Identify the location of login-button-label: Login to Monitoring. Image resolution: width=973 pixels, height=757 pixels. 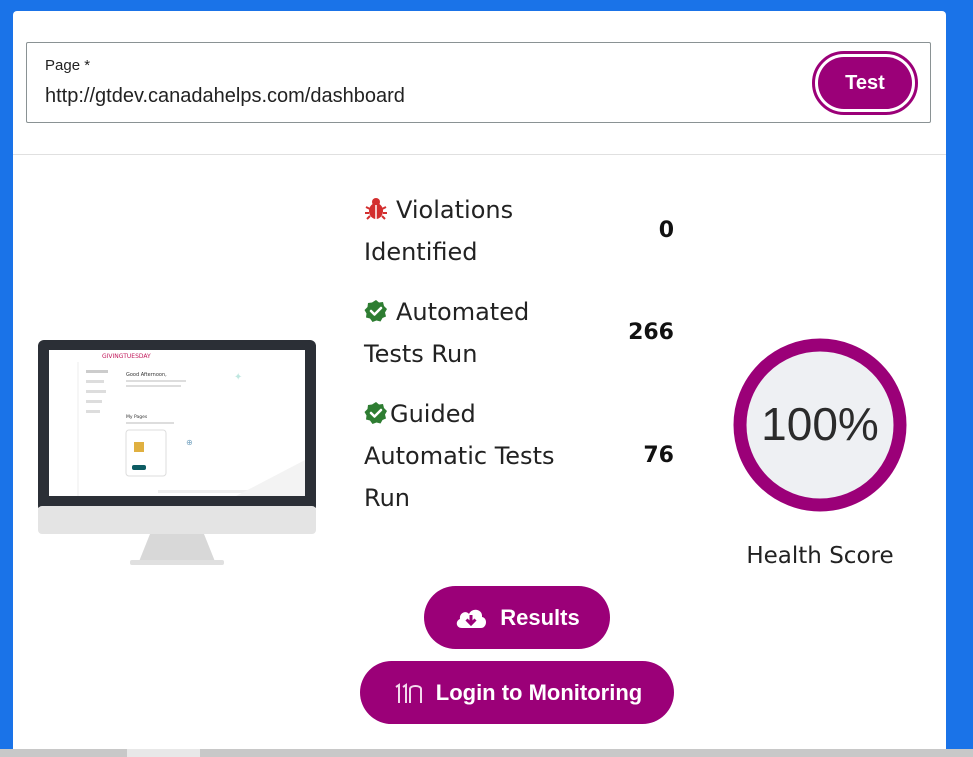
(539, 692).